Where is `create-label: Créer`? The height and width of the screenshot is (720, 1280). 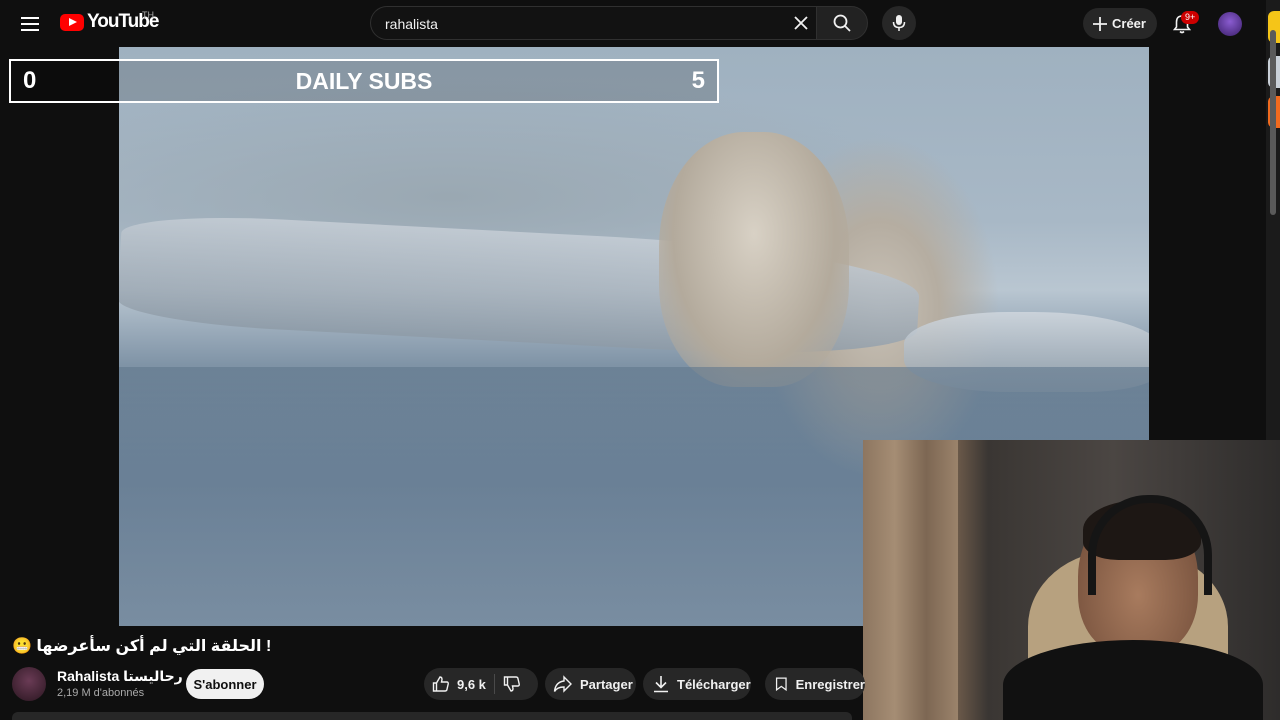
create-label: Créer is located at coordinates (1129, 23).